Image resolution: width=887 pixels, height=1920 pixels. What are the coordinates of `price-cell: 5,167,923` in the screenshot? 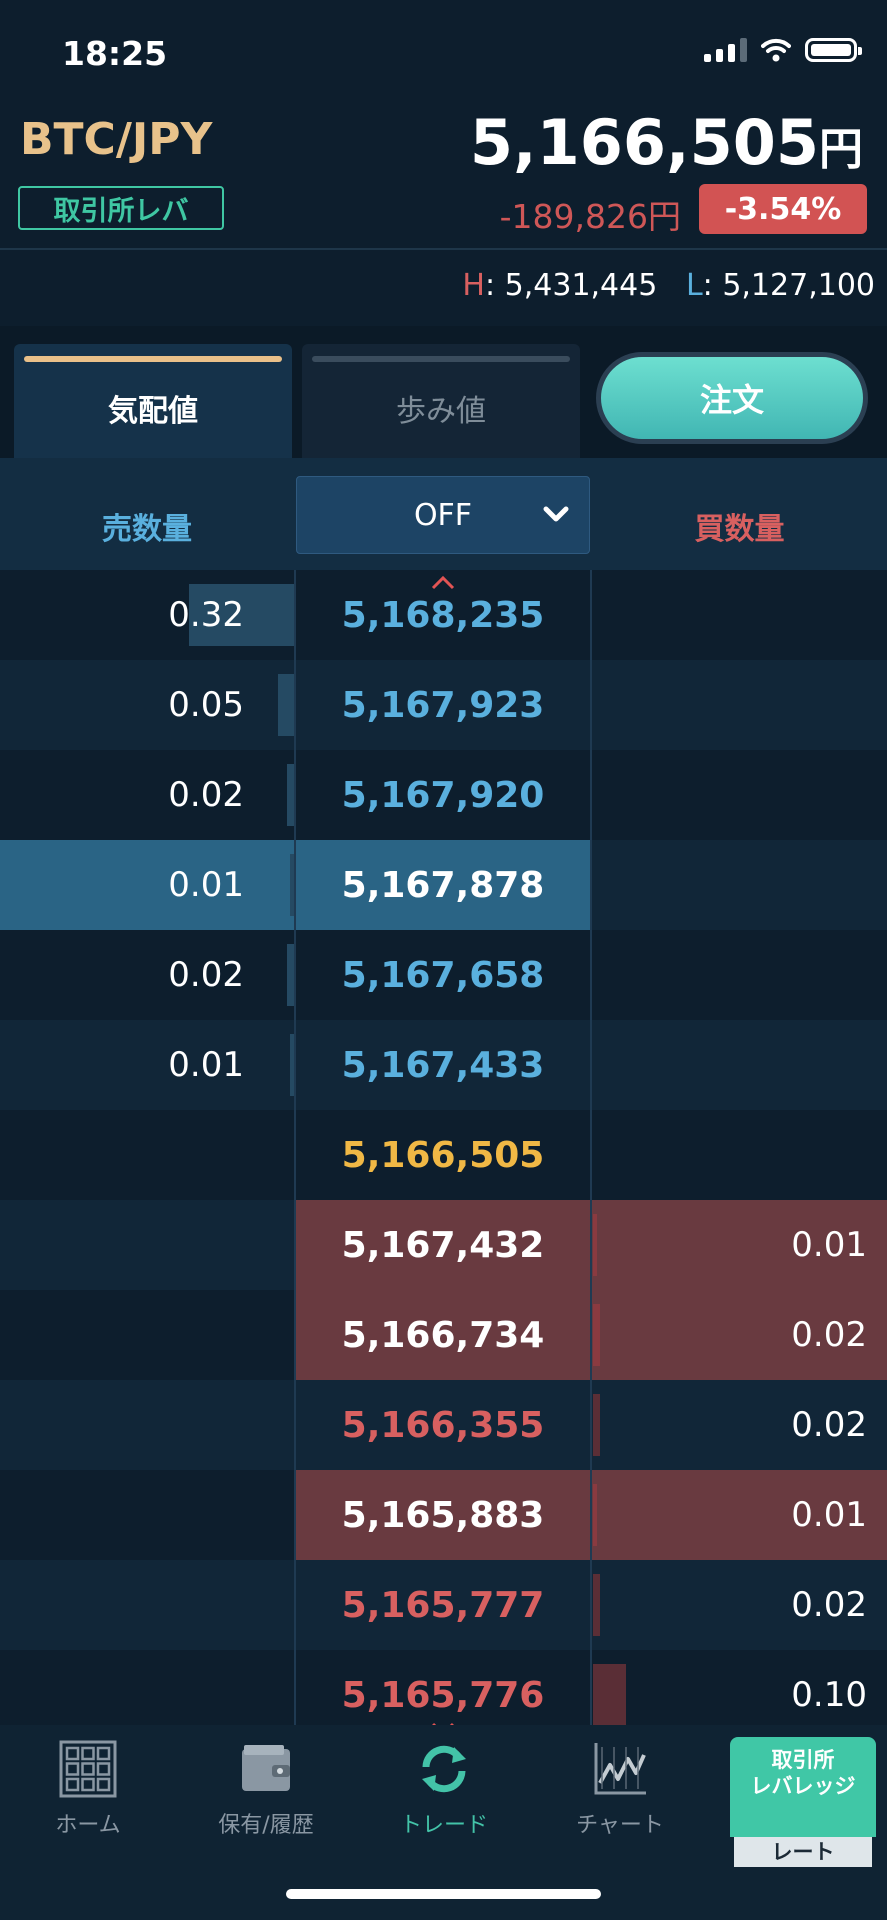 It's located at (443, 705).